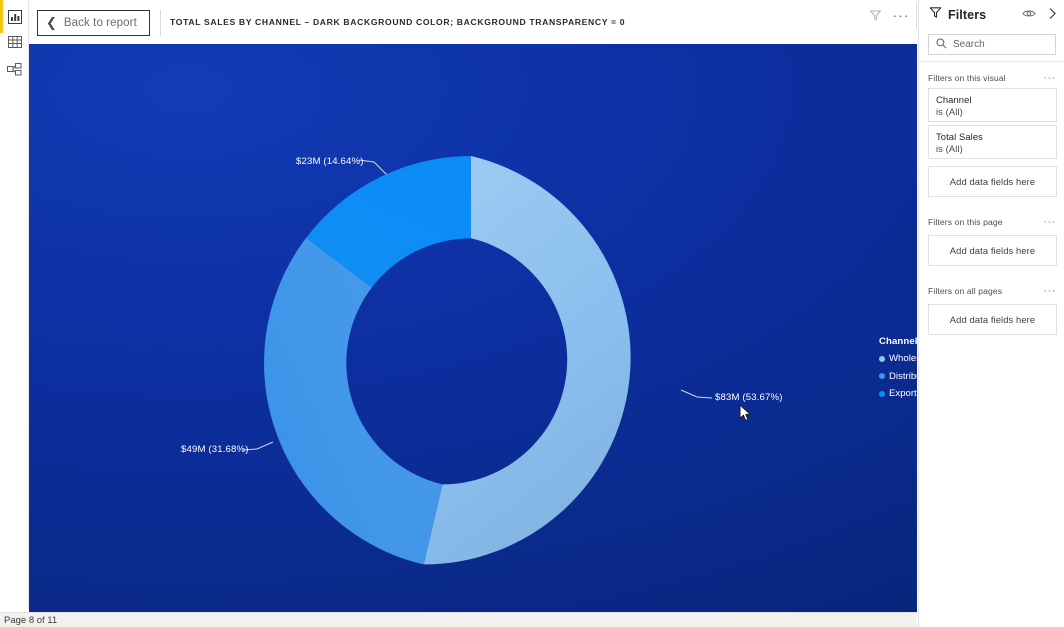 The image size is (1064, 627). What do you see at coordinates (749, 397) in the screenshot?
I see `data-label-wholesale: $83M (53.67%)` at bounding box center [749, 397].